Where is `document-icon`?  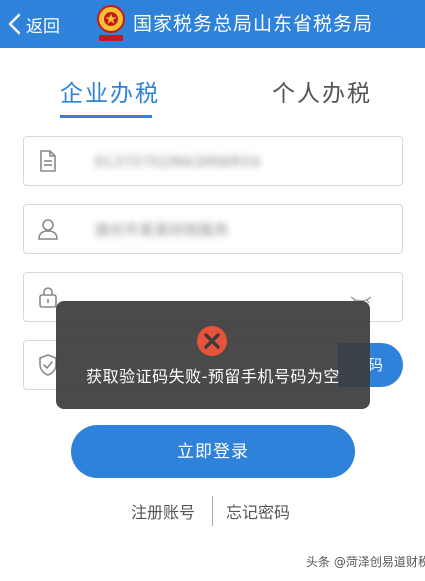 document-icon is located at coordinates (48, 161).